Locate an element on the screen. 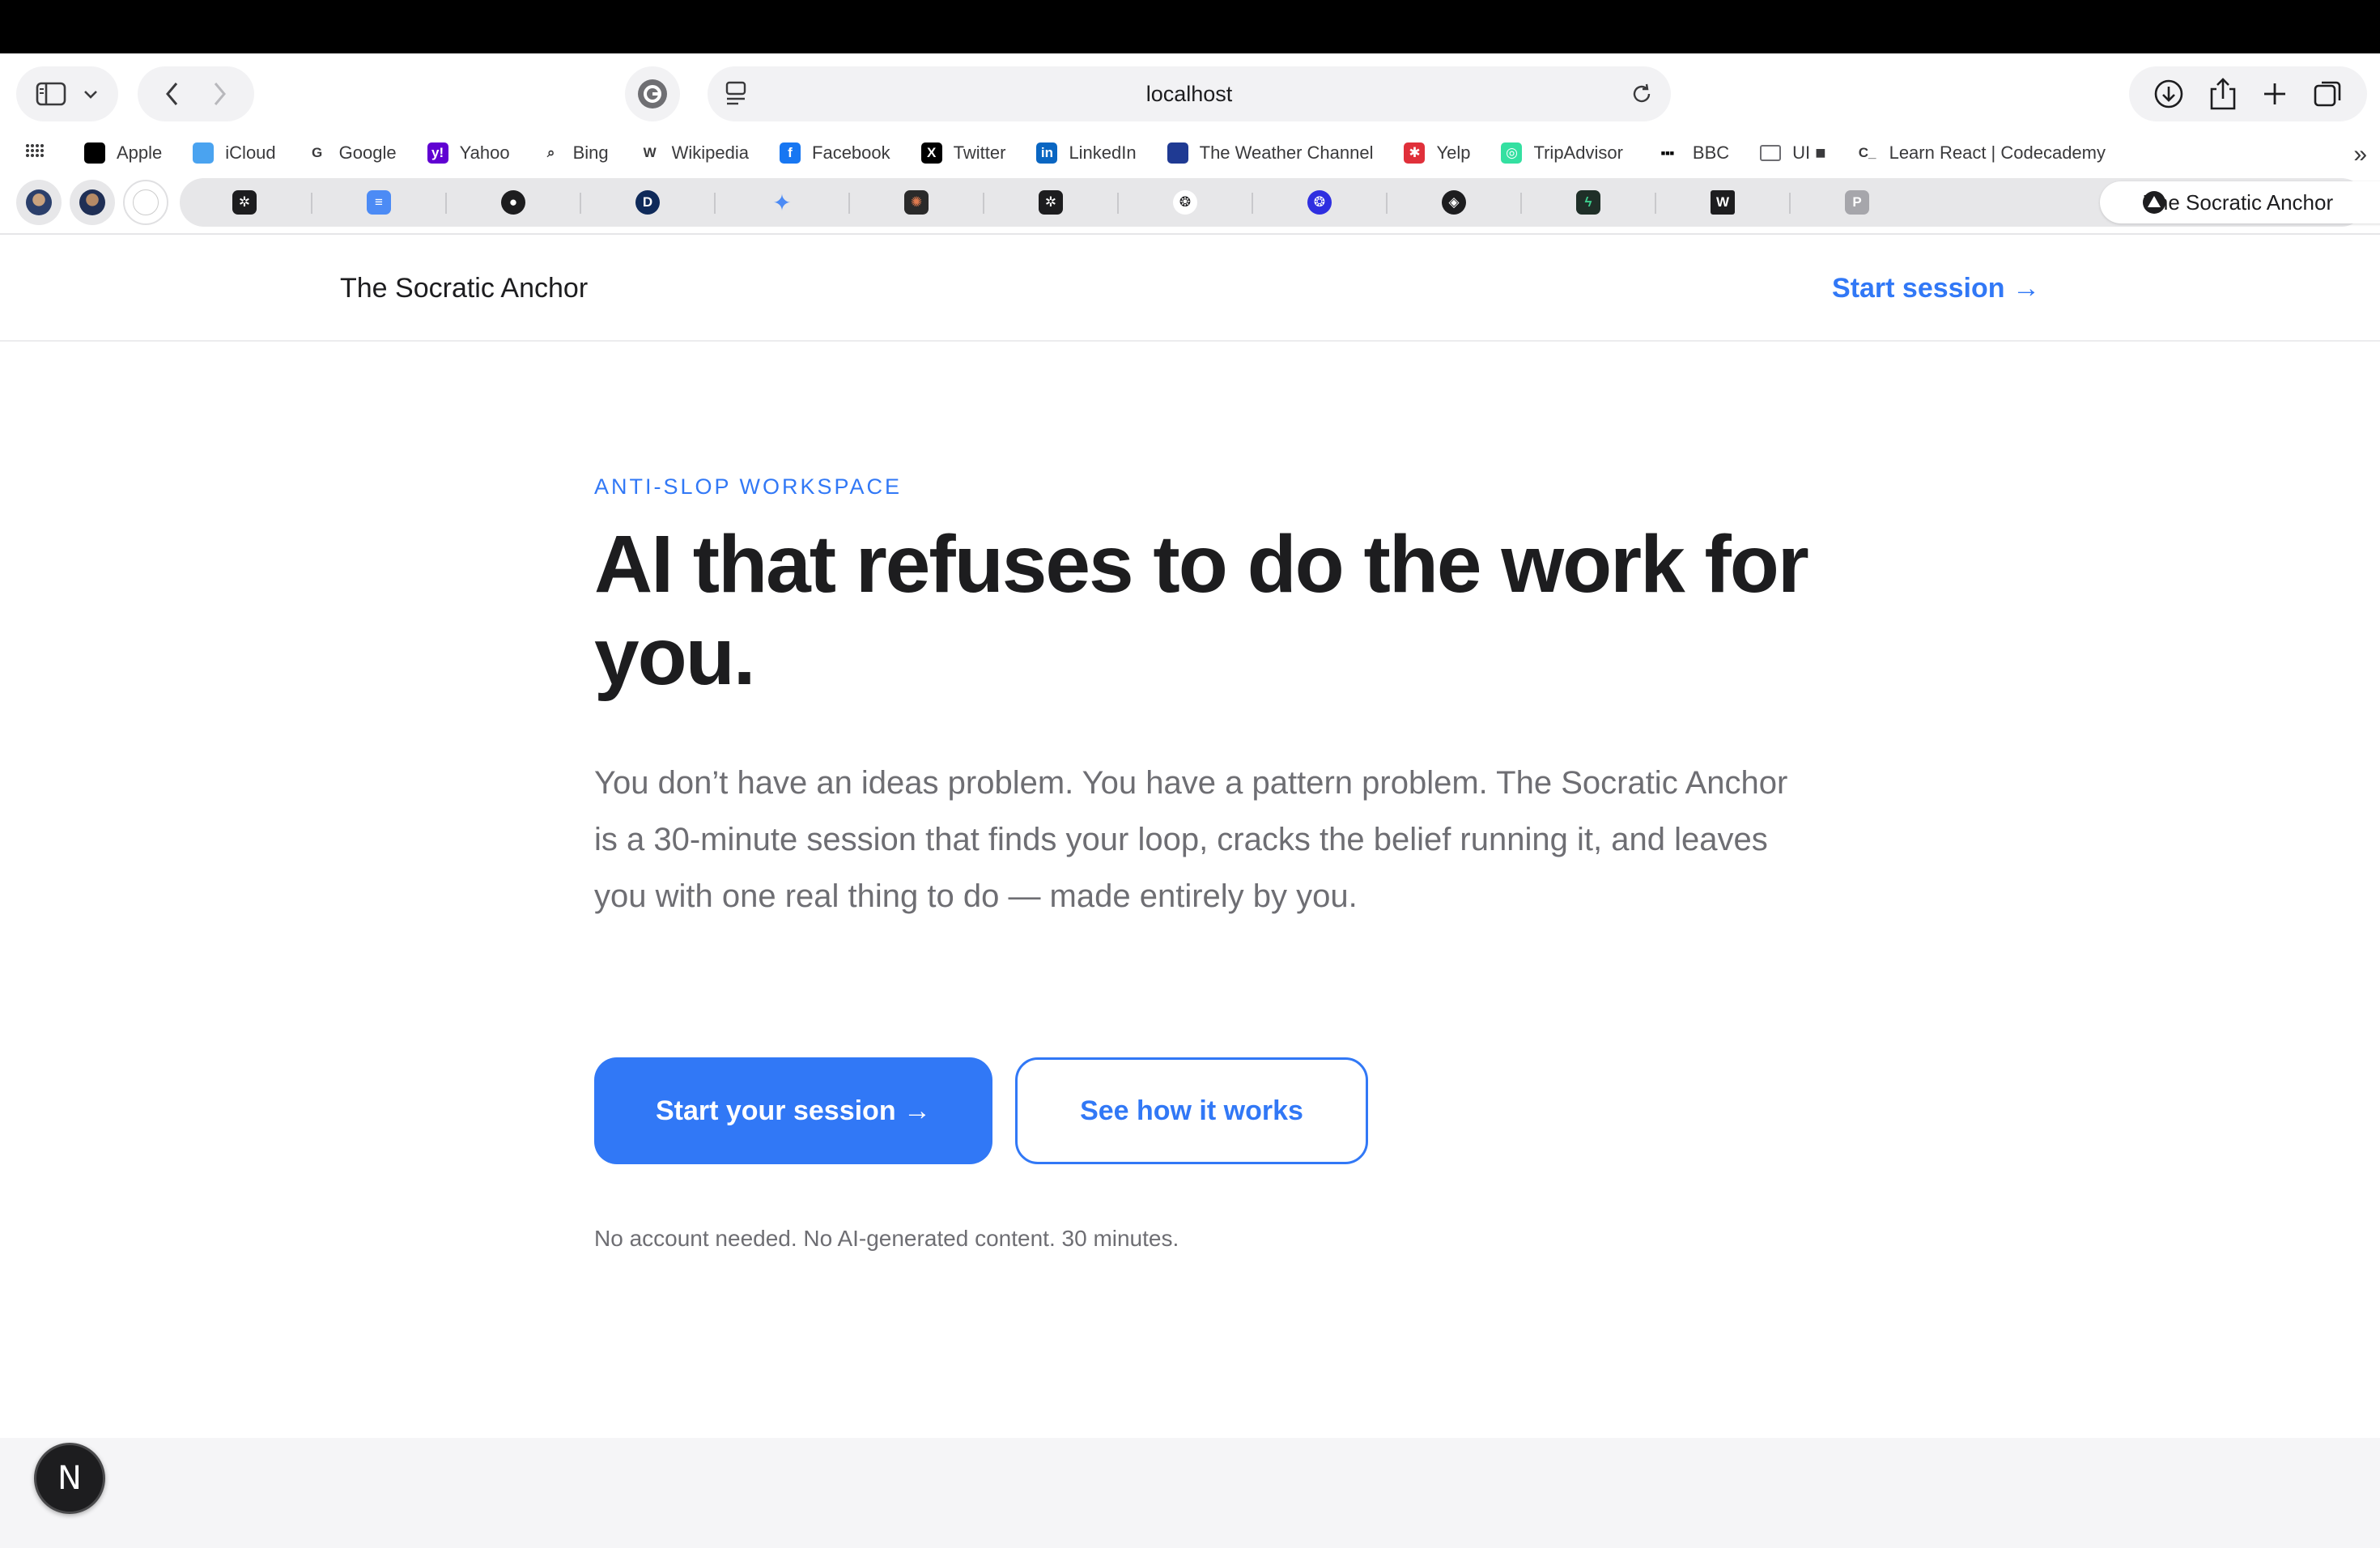  favorite-google: G Google is located at coordinates (352, 153).